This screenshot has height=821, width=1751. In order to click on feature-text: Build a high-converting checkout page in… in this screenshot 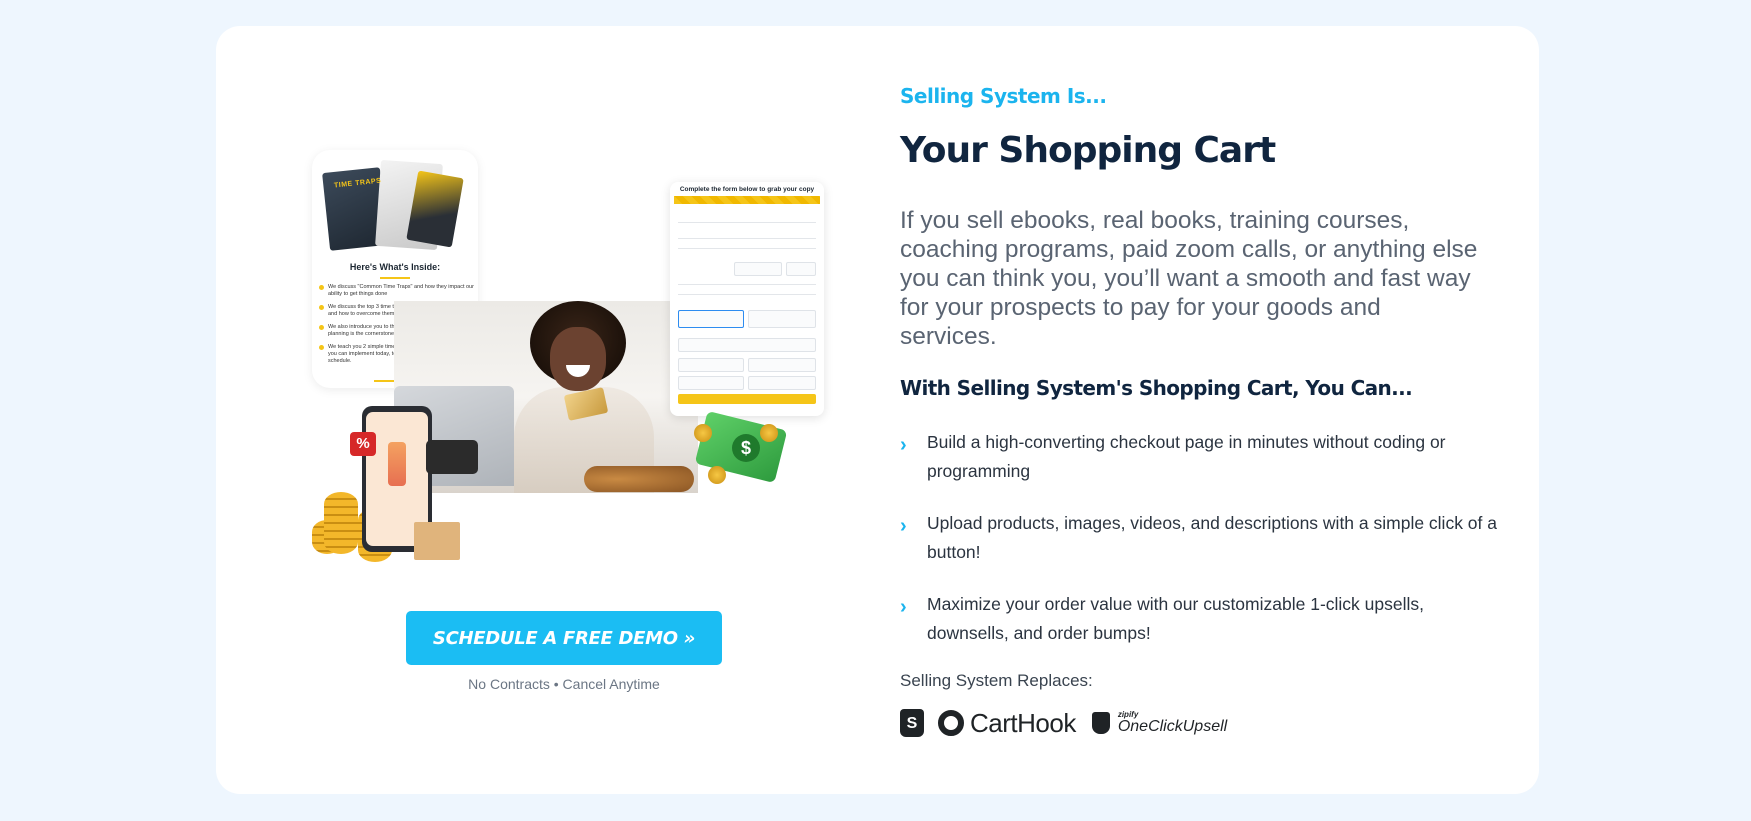, I will do `click(1186, 456)`.